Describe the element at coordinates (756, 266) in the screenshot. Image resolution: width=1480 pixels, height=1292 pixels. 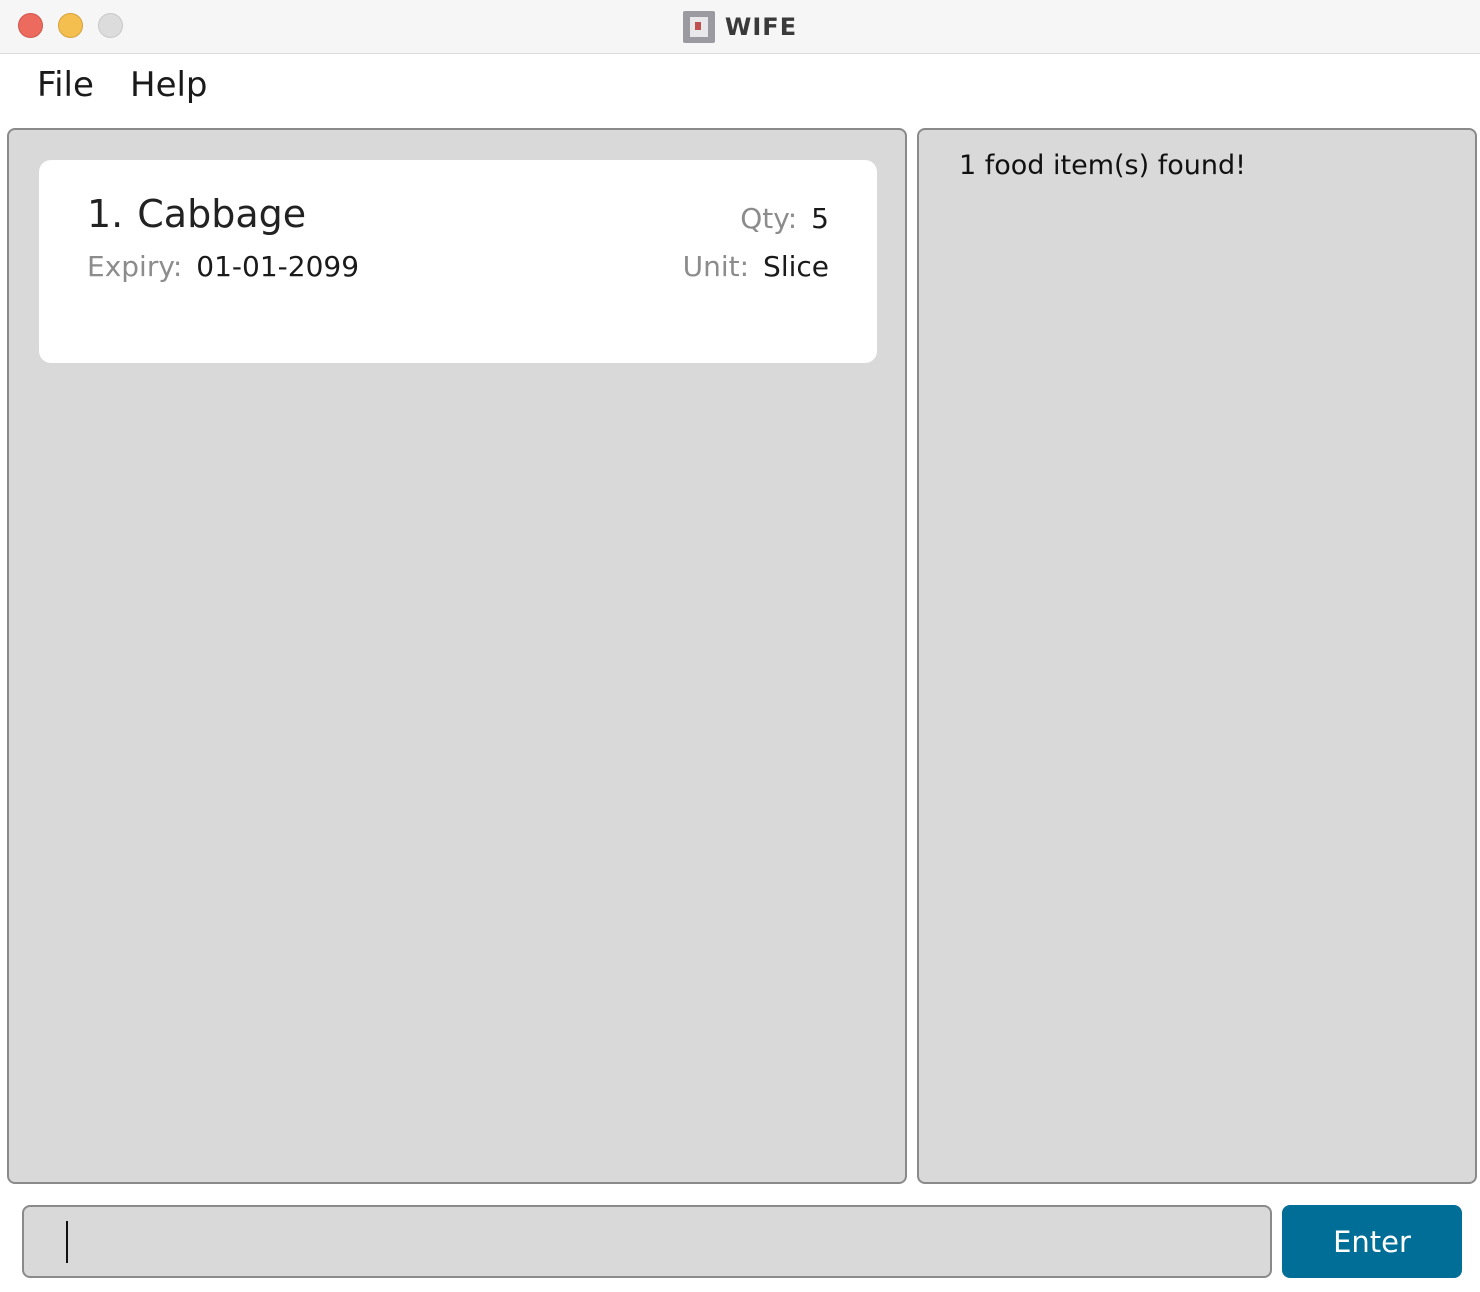
I see `food-item-unit: Unit: Slice` at that location.